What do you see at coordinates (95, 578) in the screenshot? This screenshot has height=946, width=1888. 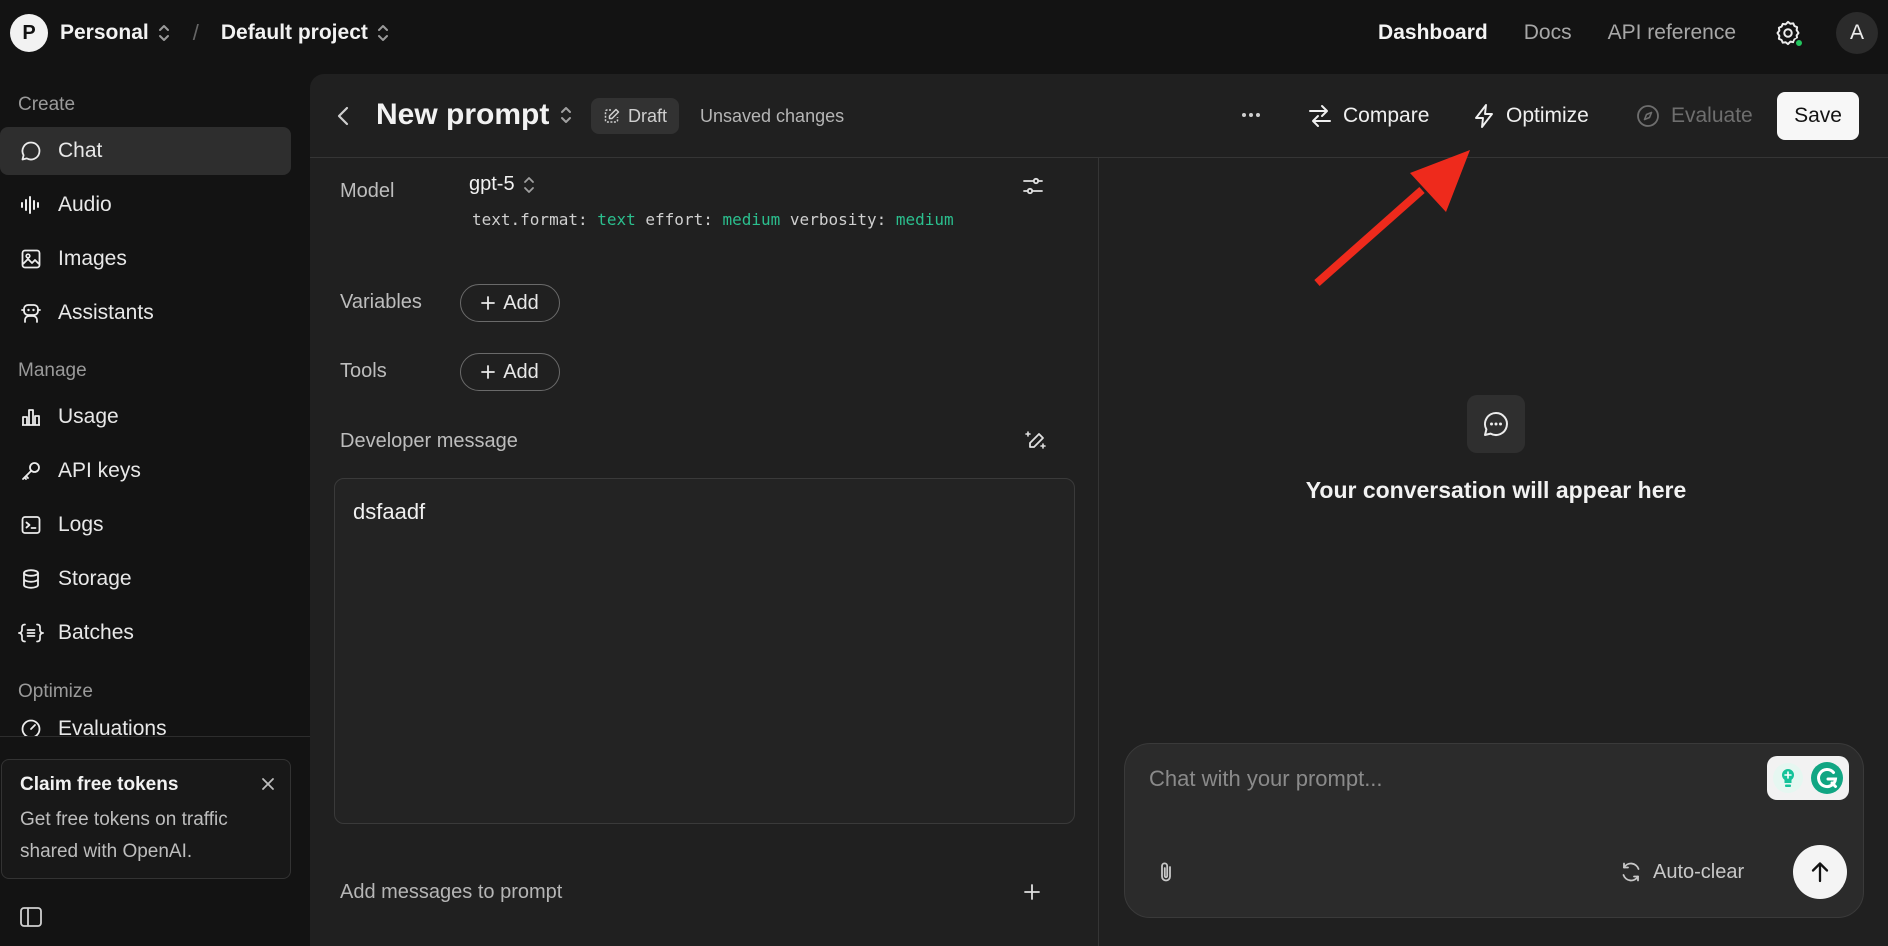 I see `sidebar-item-label: Storage` at bounding box center [95, 578].